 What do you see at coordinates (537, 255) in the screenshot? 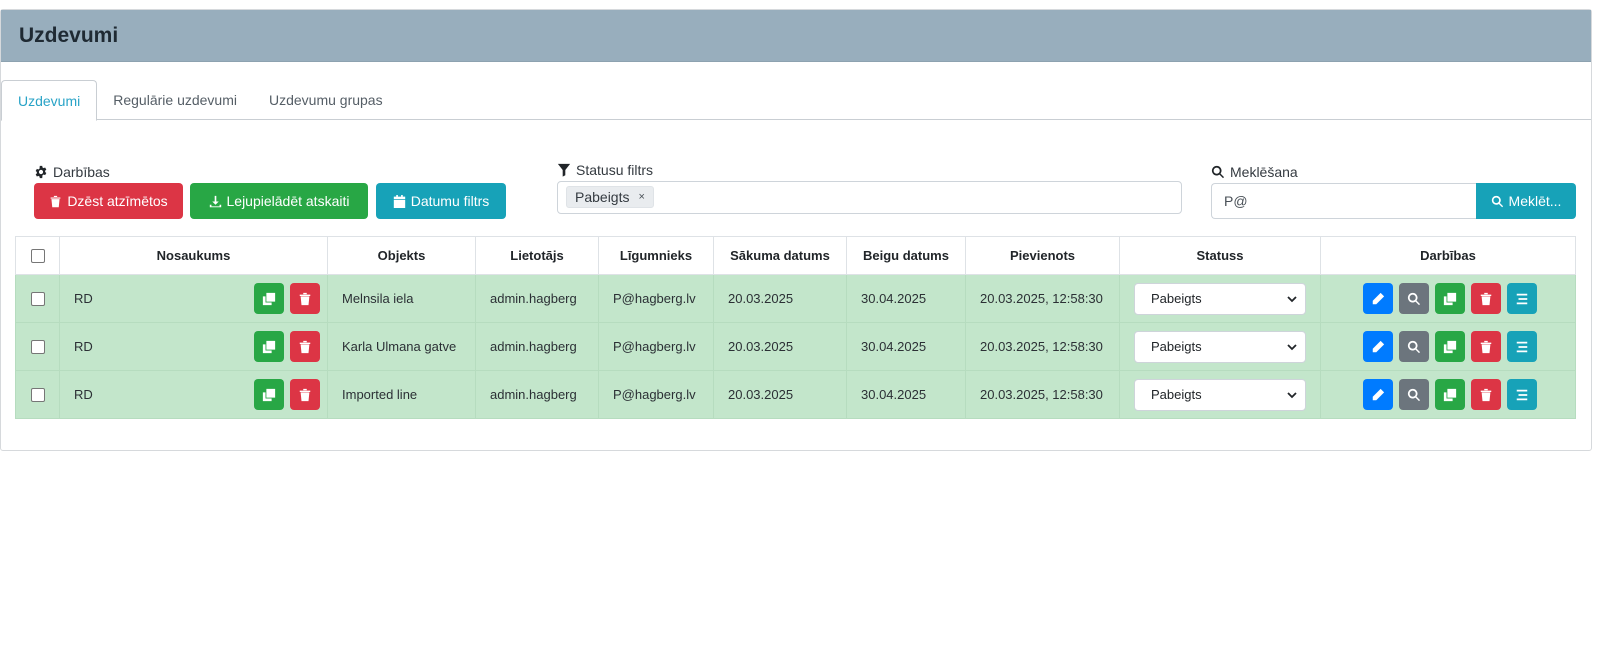
I see `col-user: Lietotājs` at bounding box center [537, 255].